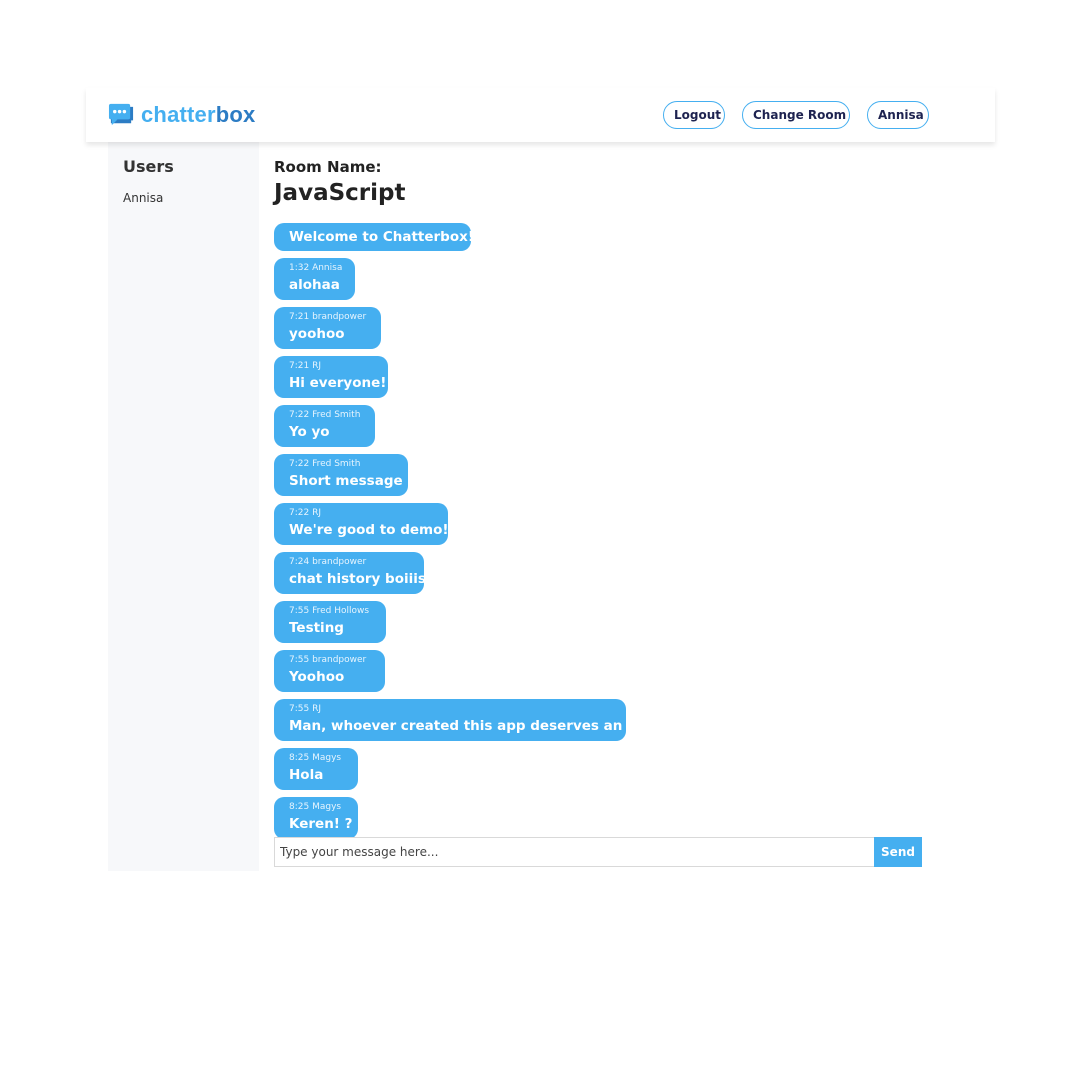  Describe the element at coordinates (796, 115) in the screenshot. I see `change-room-button: Change Room` at that location.